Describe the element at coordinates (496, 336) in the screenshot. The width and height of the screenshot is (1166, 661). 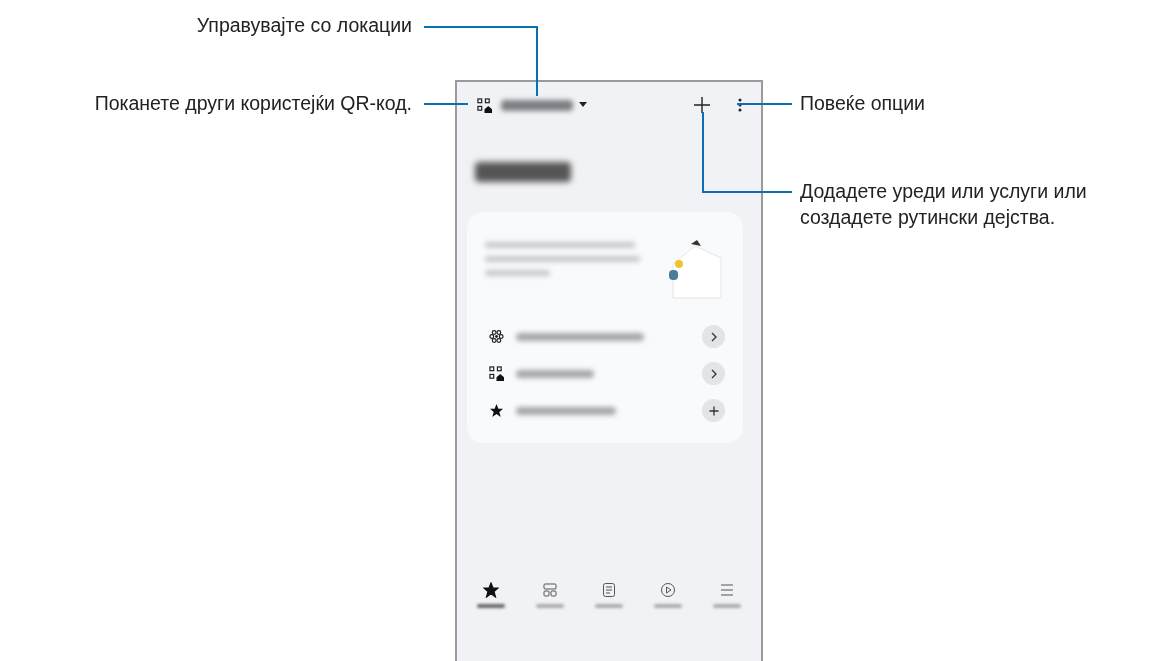
I see `flower-icon` at that location.